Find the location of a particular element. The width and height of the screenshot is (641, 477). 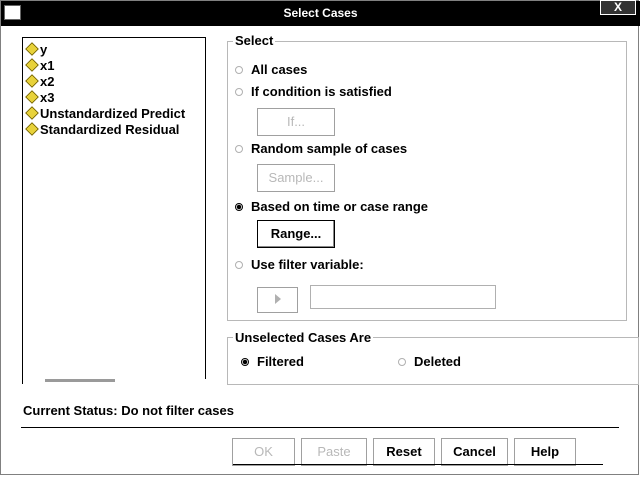

unselected-cases-label: Unselected Cases Are is located at coordinates (303, 337).